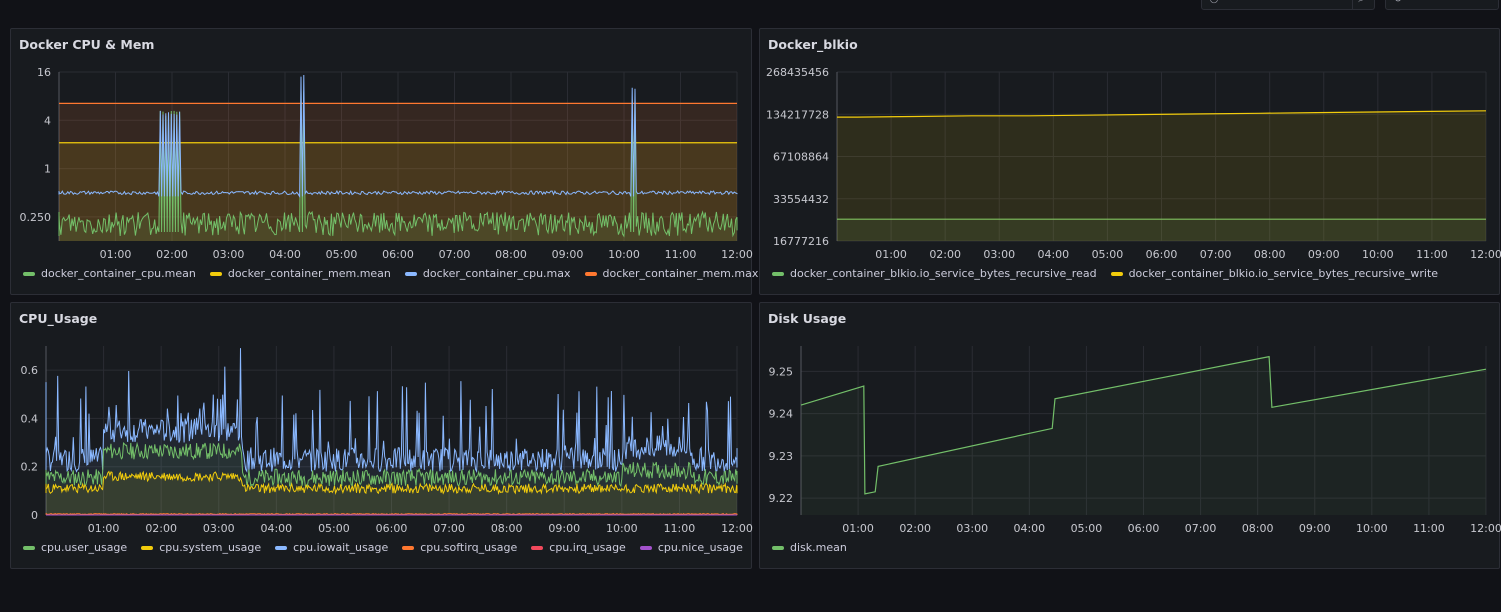  What do you see at coordinates (801, 199) in the screenshot?
I see `y-tick-label: 33554432` at bounding box center [801, 199].